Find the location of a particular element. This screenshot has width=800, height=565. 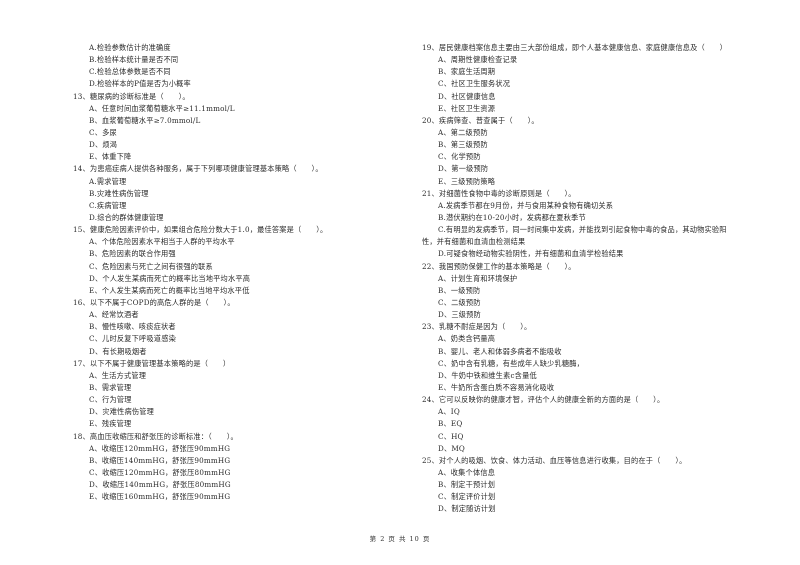

answer-option: D、社区健康信息 is located at coordinates (467, 96).